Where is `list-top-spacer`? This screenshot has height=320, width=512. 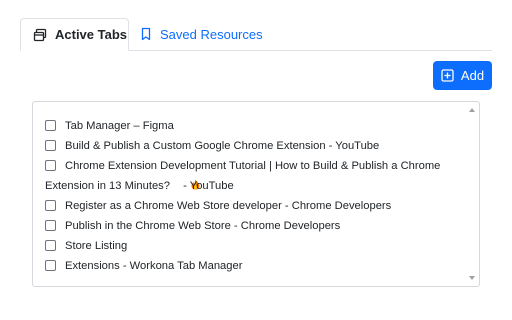
list-top-spacer is located at coordinates (249, 109).